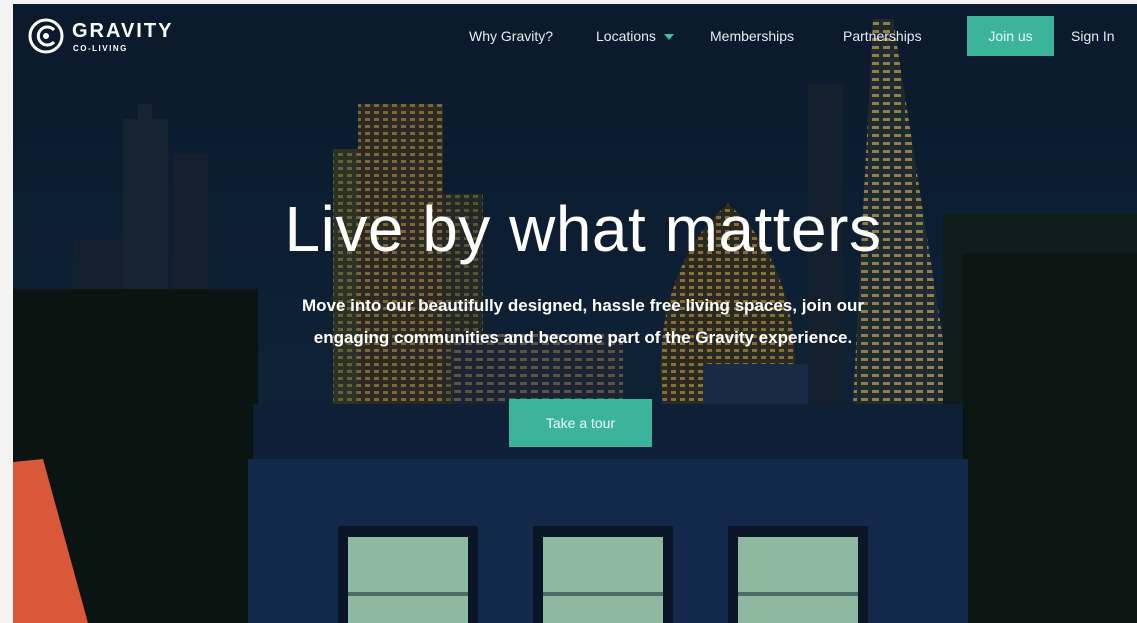  I want to click on join-us-button: Join us, so click(1010, 36).